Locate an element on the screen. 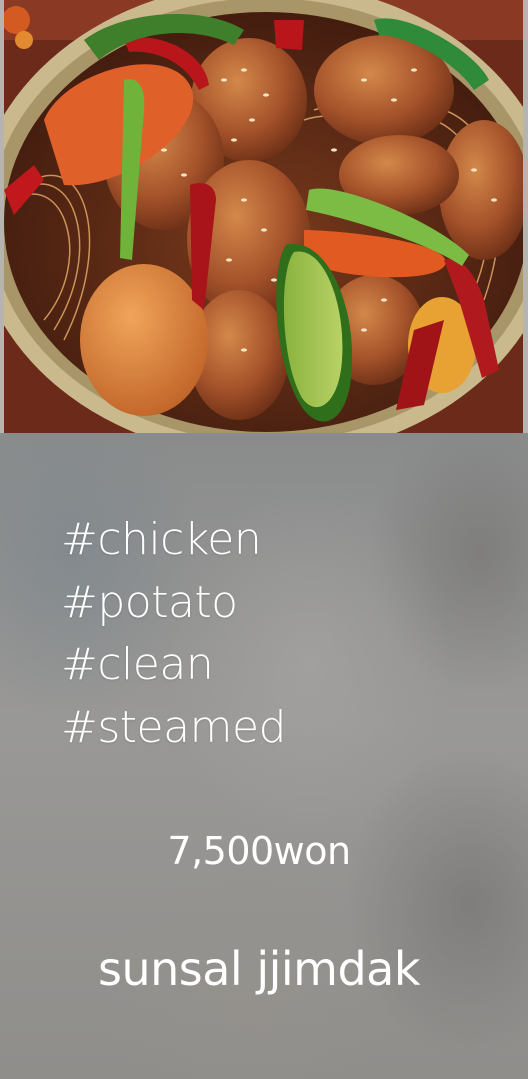 This screenshot has width=528, height=1079. dish-name: sunsal jjimdak is located at coordinates (259, 969).